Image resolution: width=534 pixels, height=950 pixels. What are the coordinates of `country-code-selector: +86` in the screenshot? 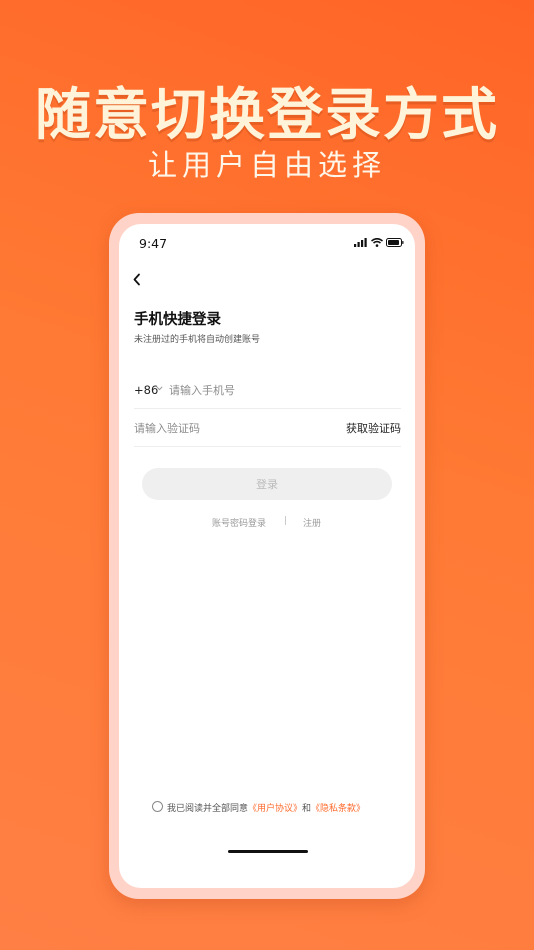 It's located at (146, 390).